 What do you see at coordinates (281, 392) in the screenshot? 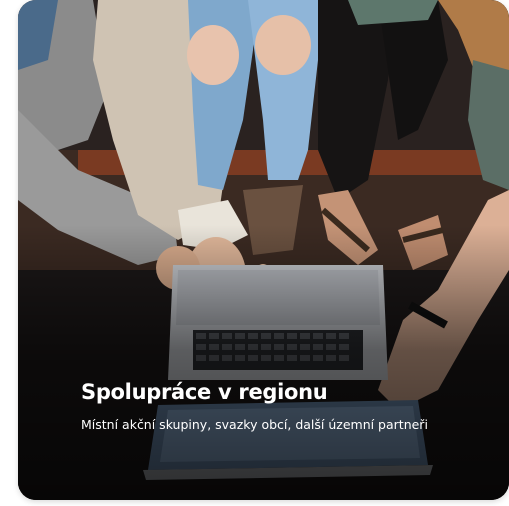
I see `card-title: Spolupráce v regionu` at bounding box center [281, 392].